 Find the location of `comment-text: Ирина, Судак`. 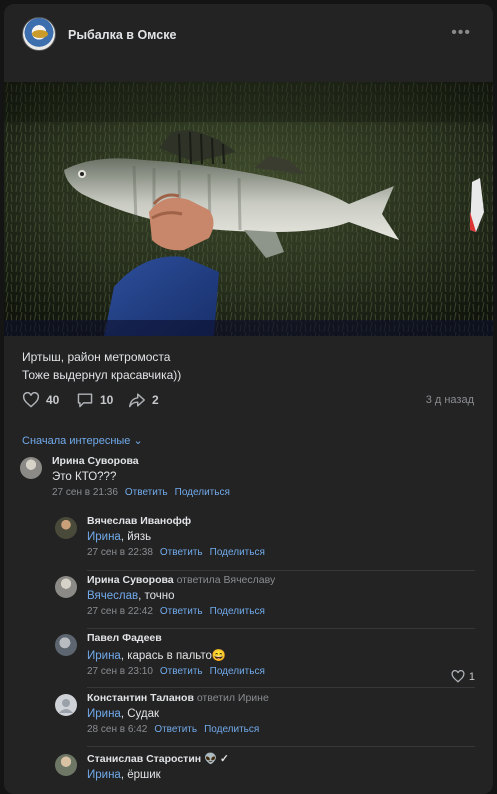

comment-text: Ирина, Судак is located at coordinates (123, 714).